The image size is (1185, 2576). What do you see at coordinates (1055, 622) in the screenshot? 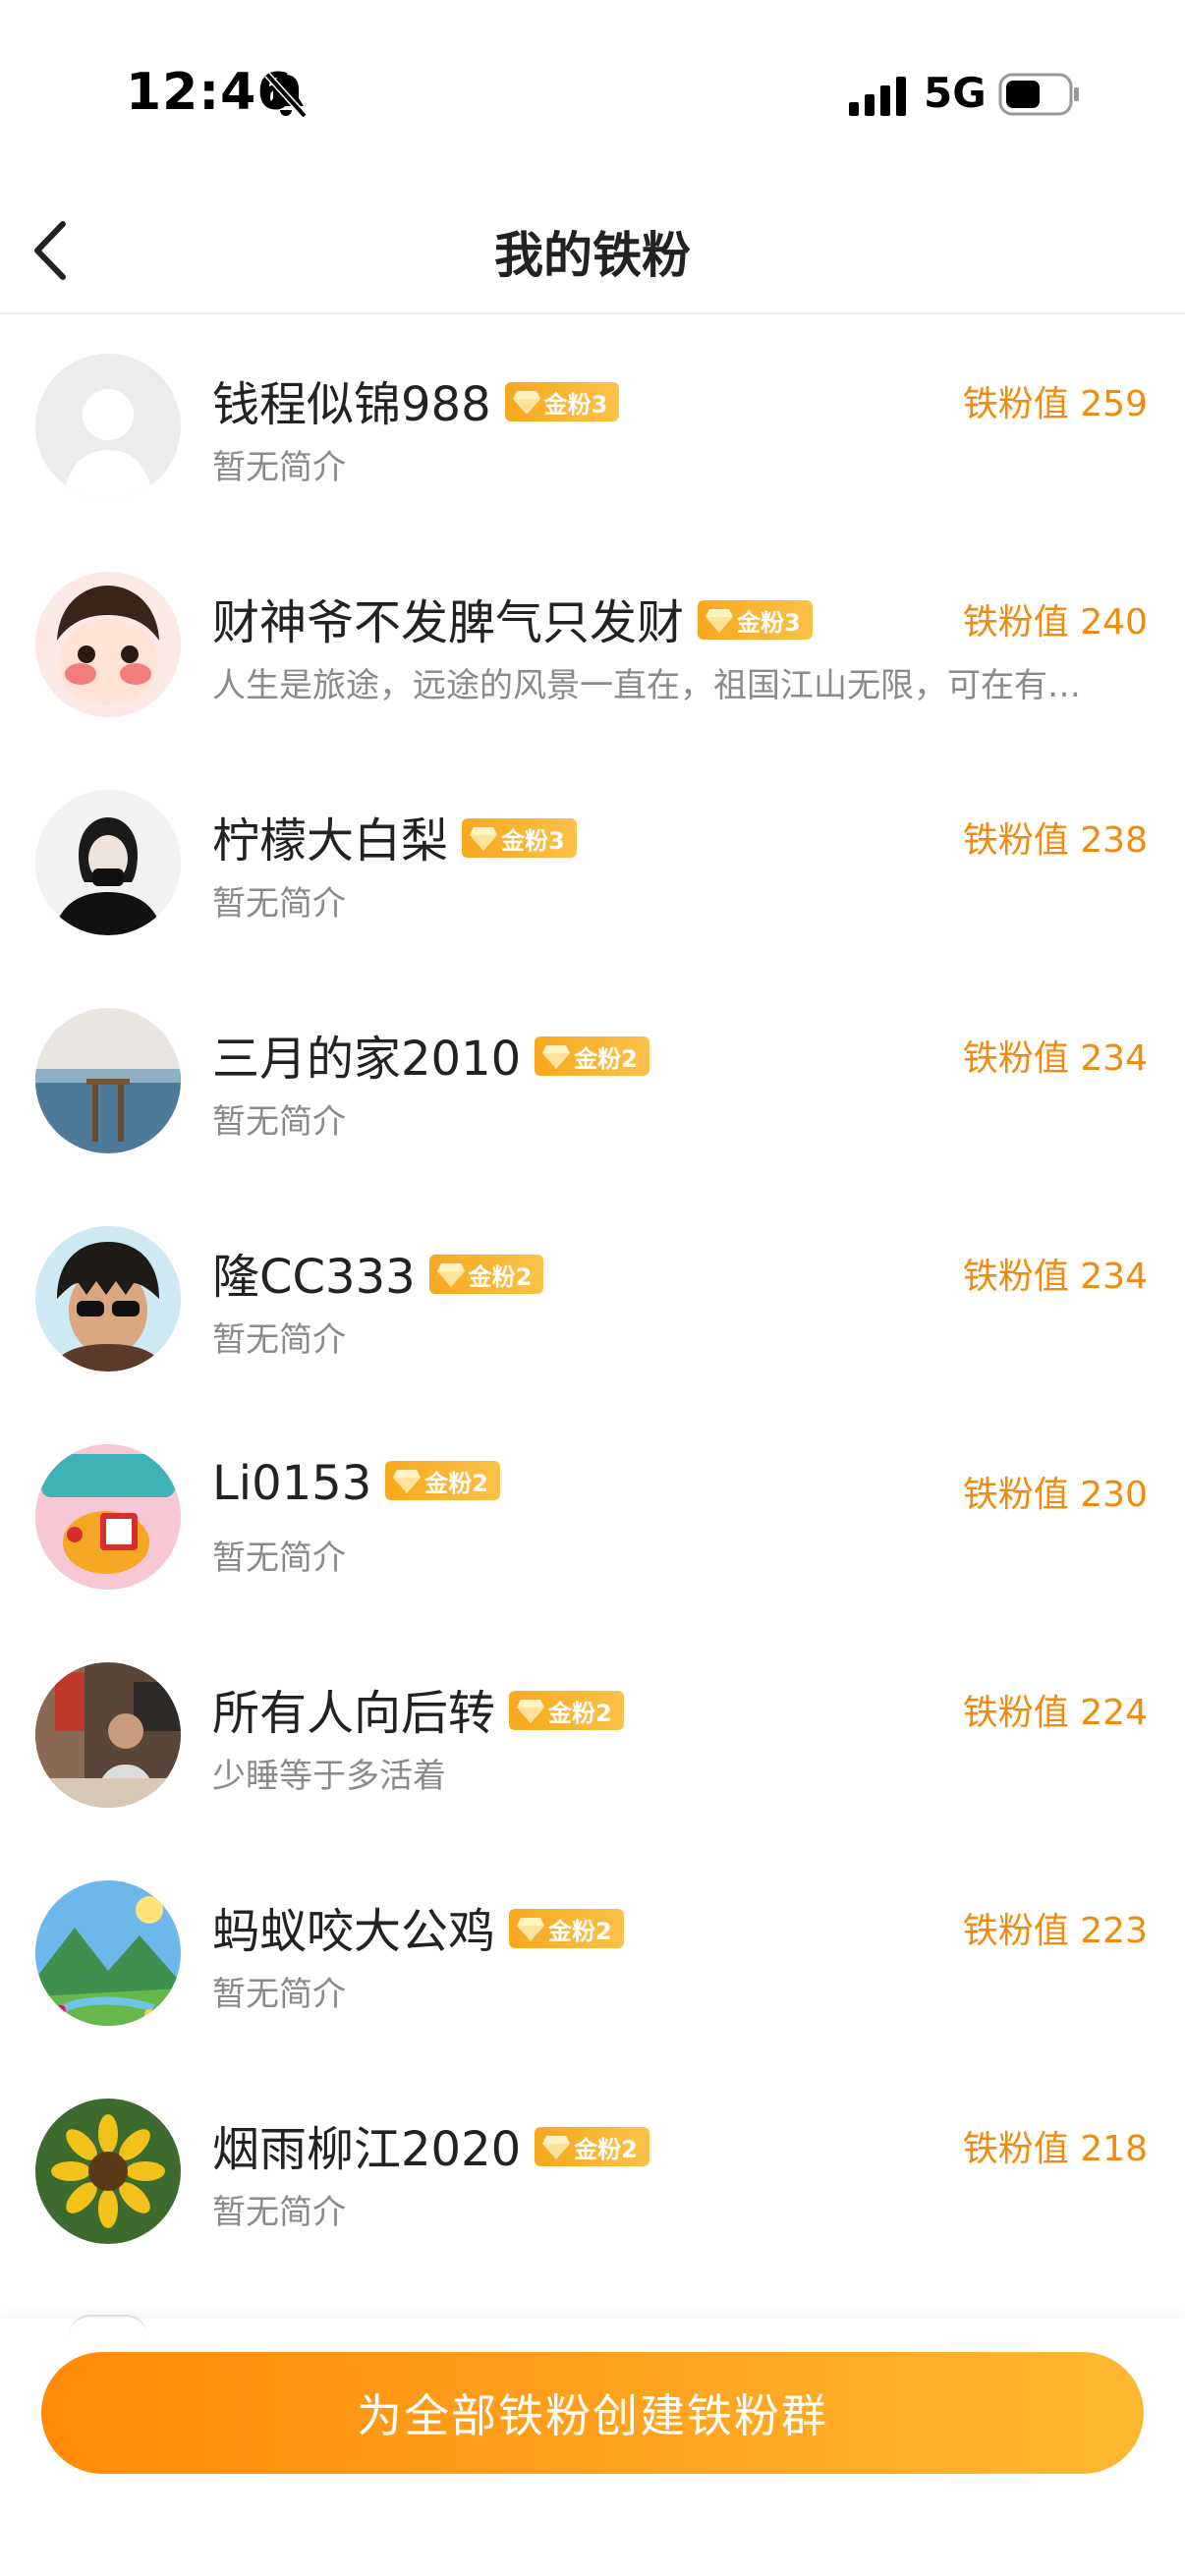
I see `fan-score: 铁粉值 240` at bounding box center [1055, 622].